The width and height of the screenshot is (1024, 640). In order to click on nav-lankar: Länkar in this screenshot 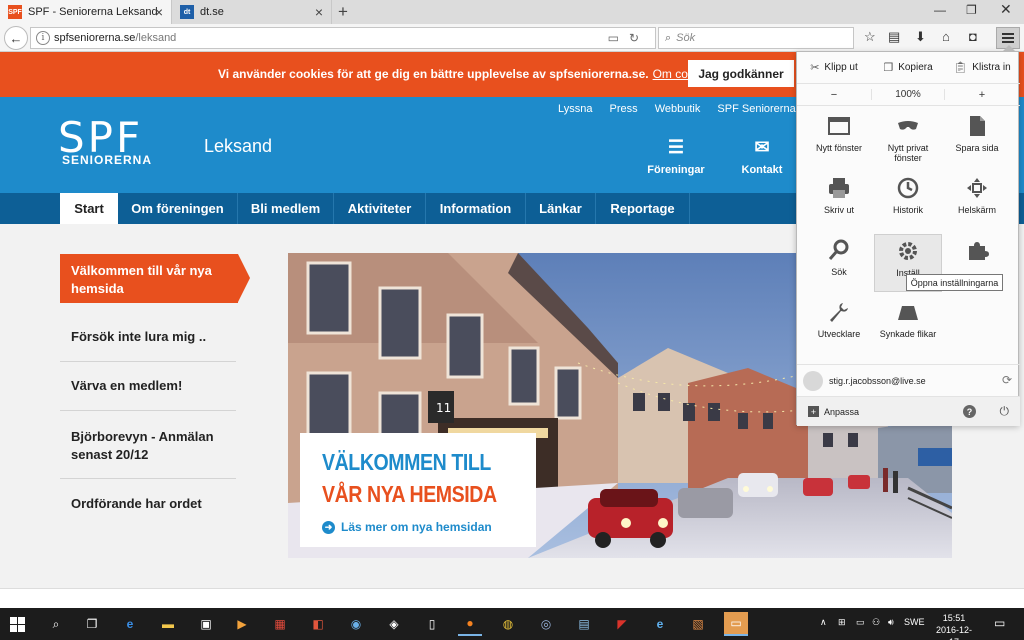, I will do `click(561, 208)`.